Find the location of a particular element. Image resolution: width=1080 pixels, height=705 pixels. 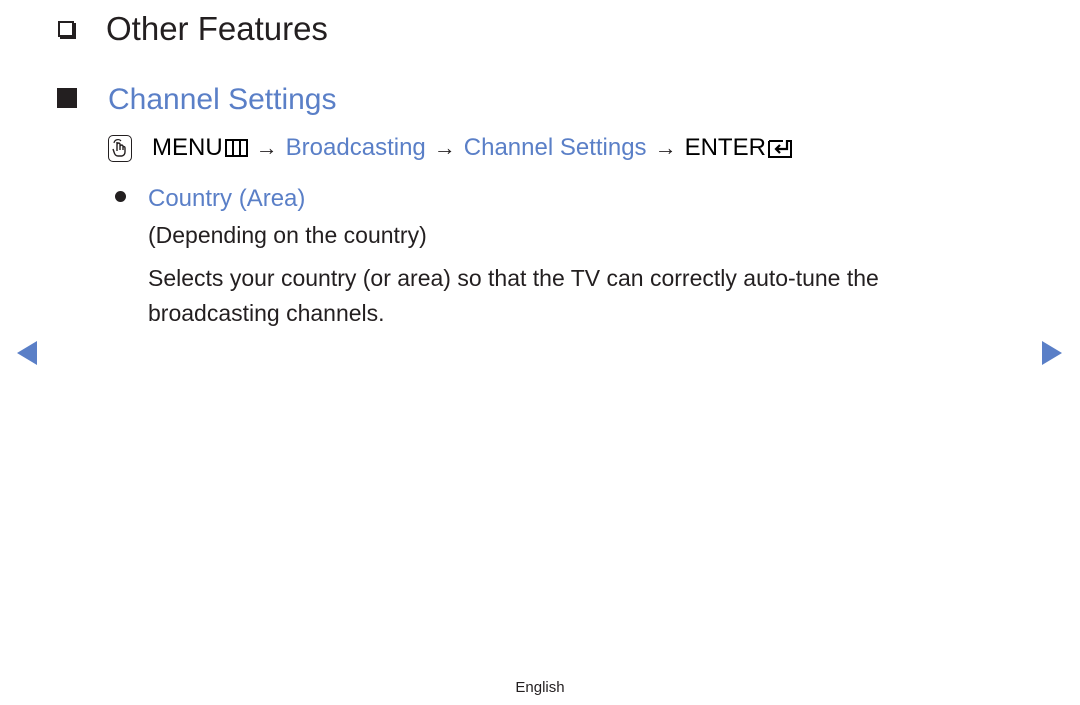

enter-label: ENTER is located at coordinates (725, 147).